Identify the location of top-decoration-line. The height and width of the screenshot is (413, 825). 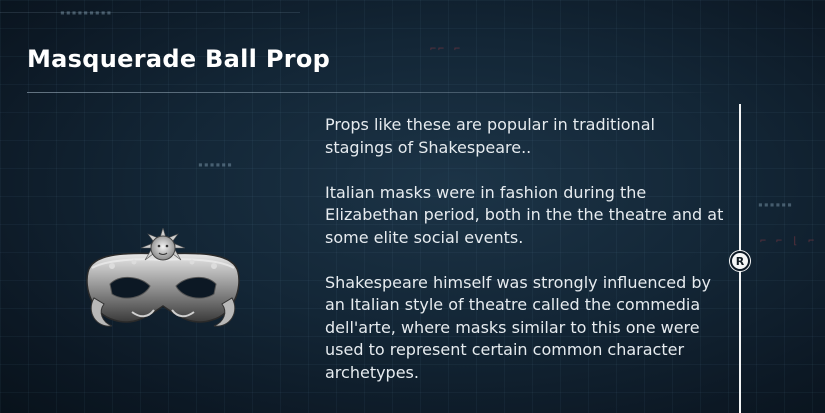
(150, 12).